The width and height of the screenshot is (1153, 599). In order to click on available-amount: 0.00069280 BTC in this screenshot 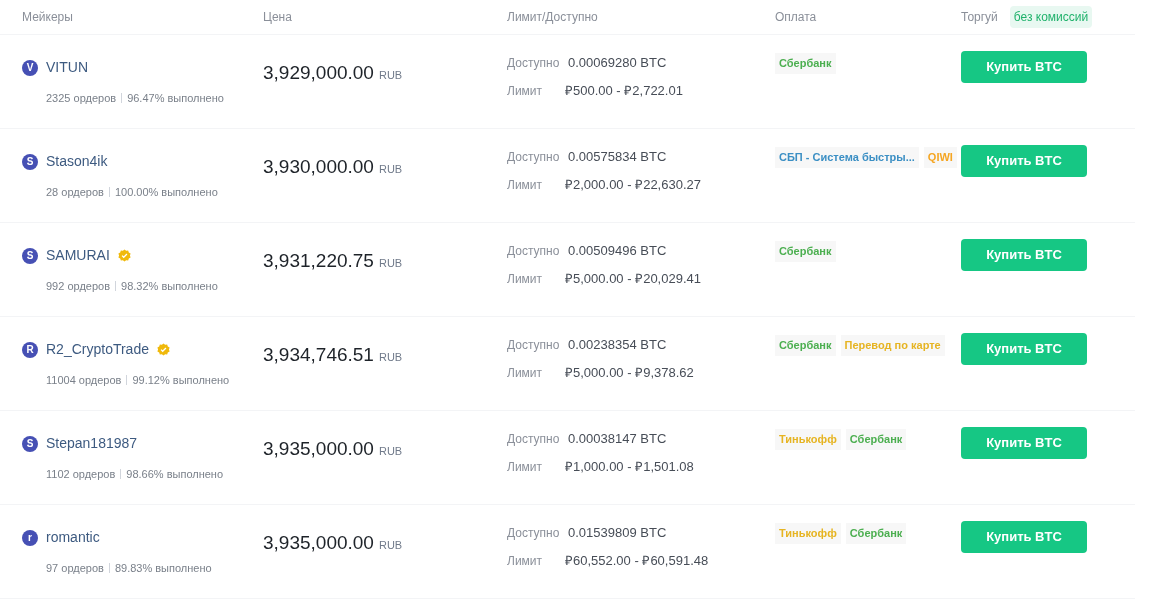, I will do `click(617, 63)`.